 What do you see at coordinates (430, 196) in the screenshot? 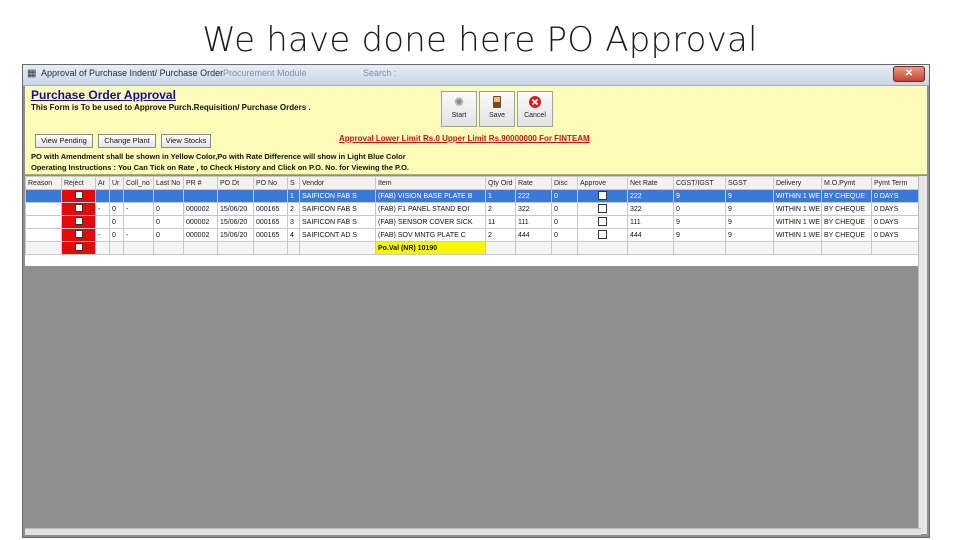
I see `table-cell: (FAB) VISION BASE PLATE B` at bounding box center [430, 196].